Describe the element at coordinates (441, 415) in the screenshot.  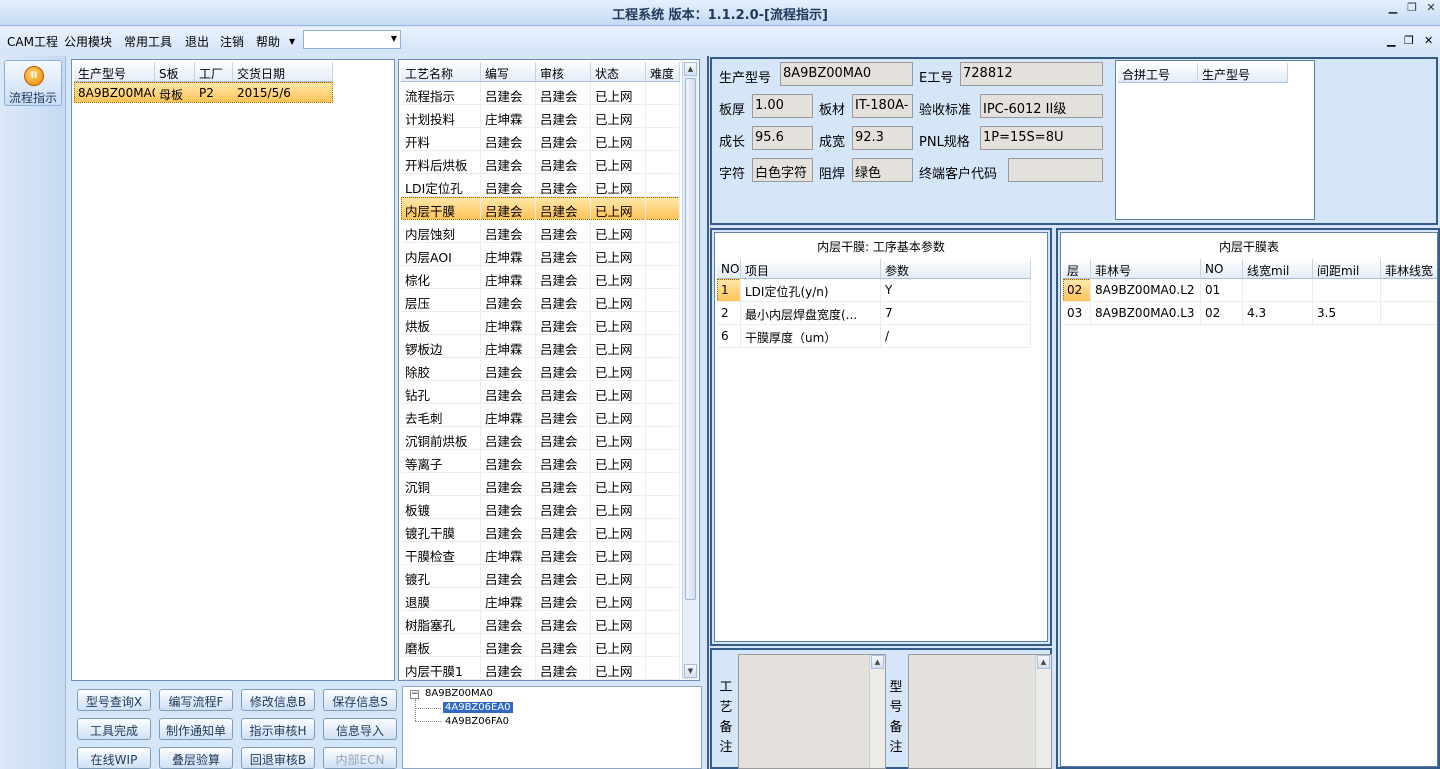
I see `process-name-cell: 去毛刺` at that location.